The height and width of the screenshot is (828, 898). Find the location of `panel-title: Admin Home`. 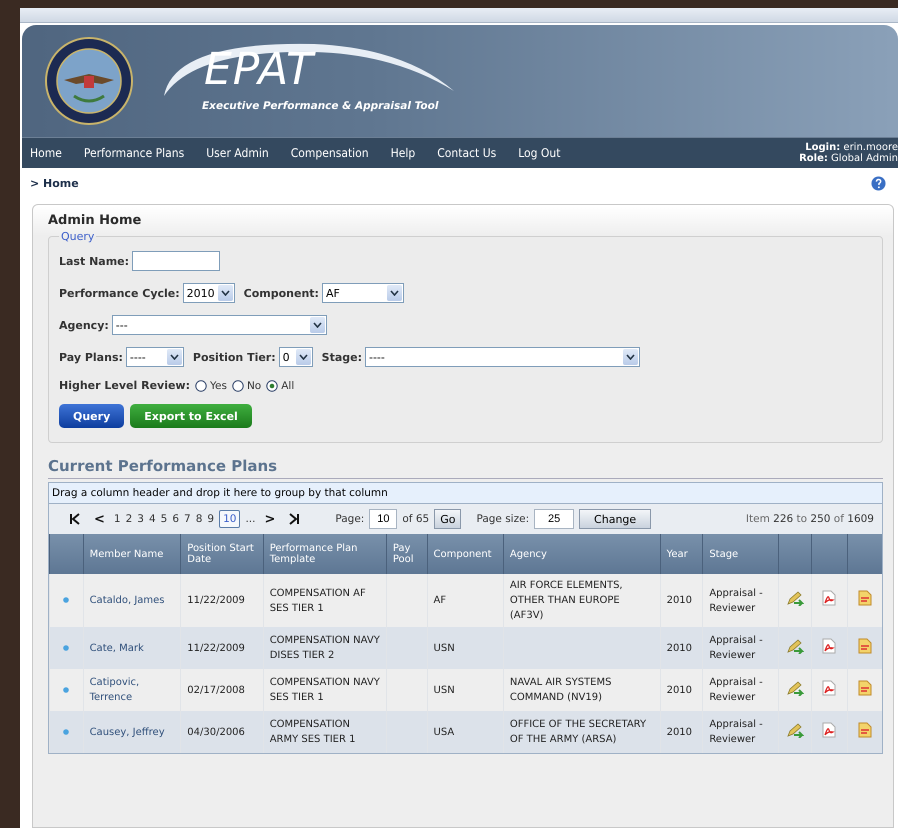

panel-title: Admin Home is located at coordinates (95, 220).